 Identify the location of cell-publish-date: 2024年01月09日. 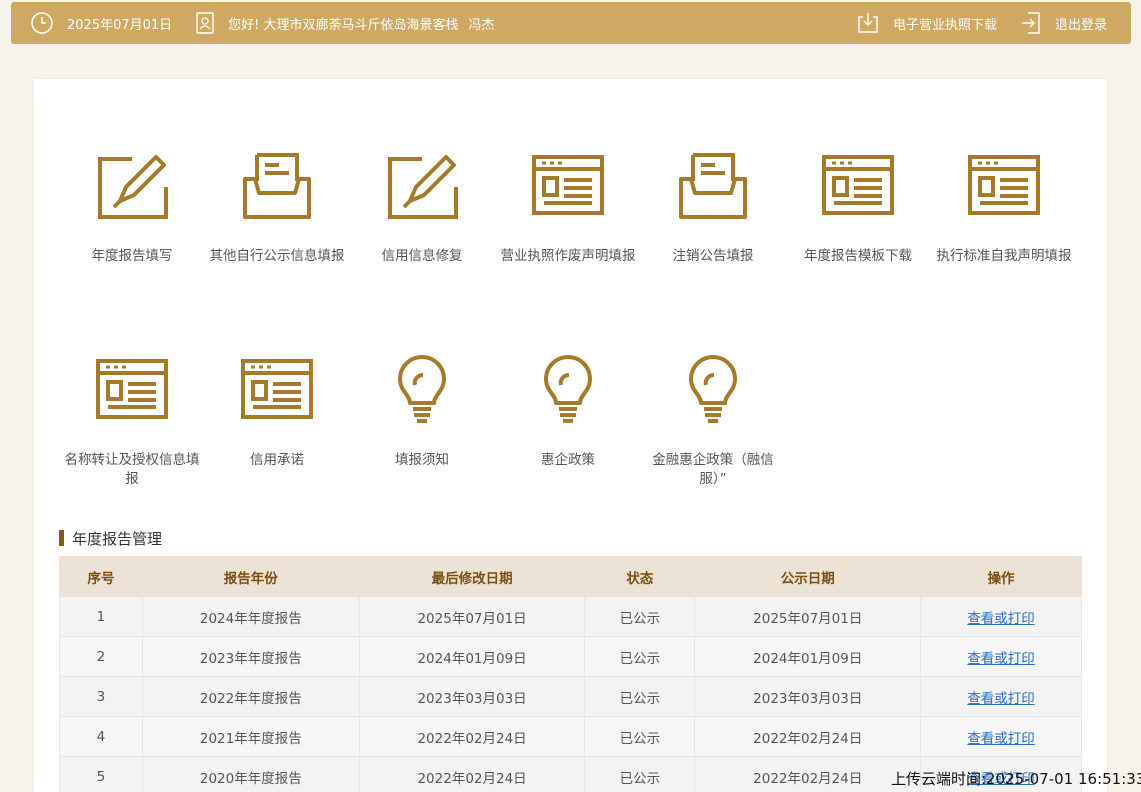
(808, 656).